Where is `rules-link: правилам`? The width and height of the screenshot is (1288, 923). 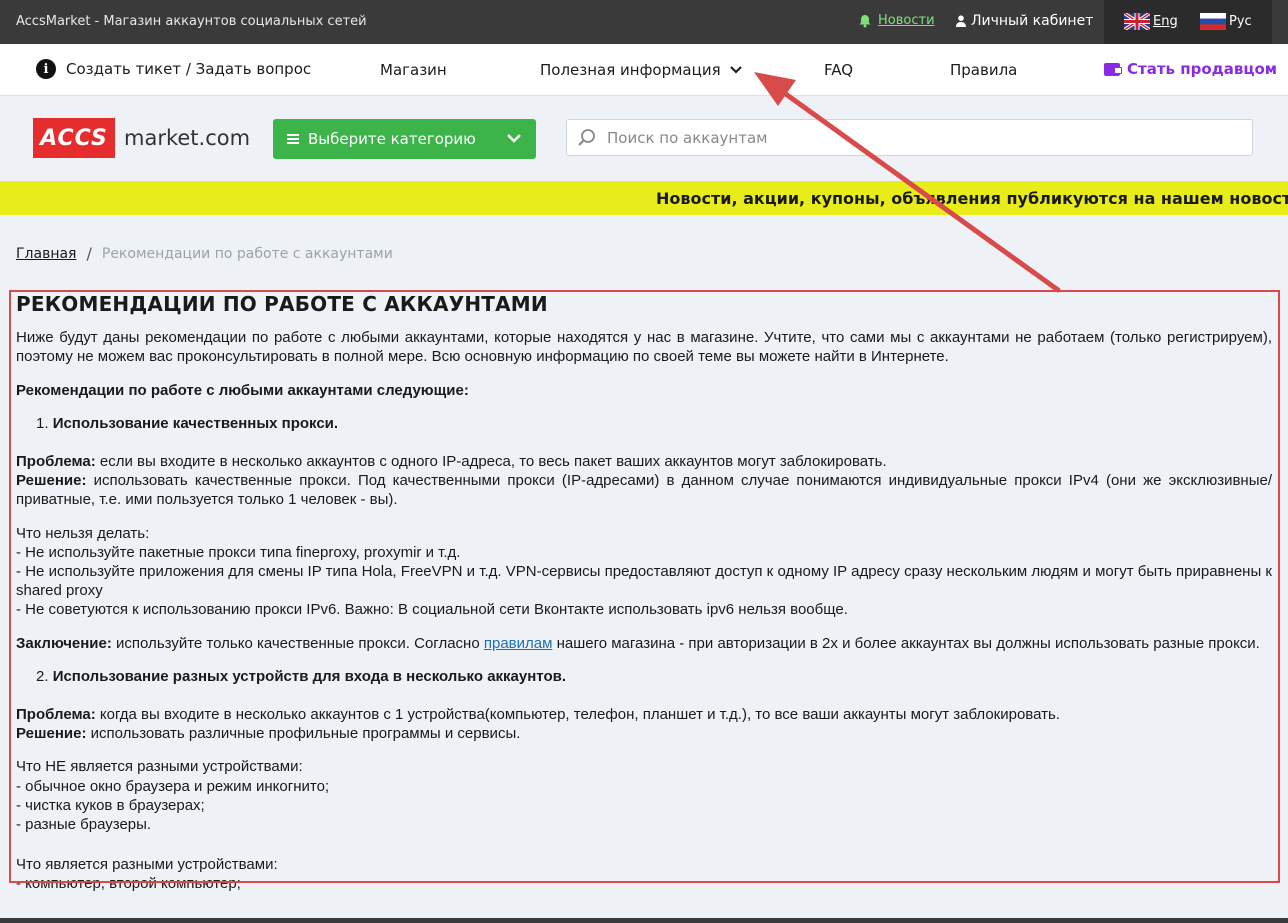 rules-link: правилам is located at coordinates (518, 643).